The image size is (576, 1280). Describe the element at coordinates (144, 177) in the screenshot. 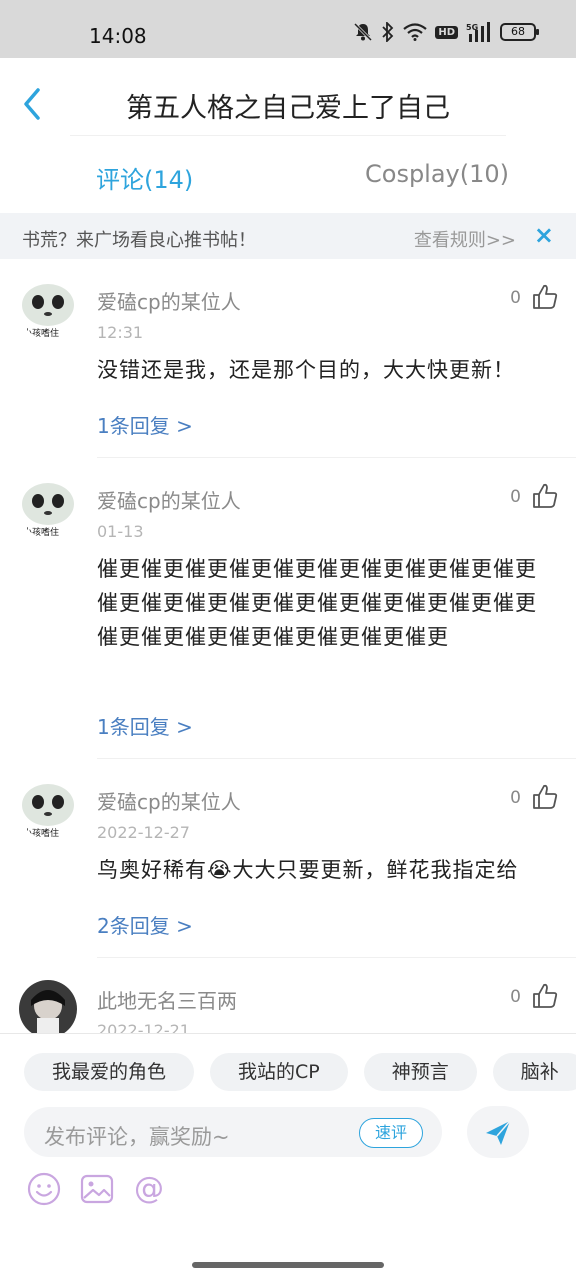

I see `tab-comments: 评论(14)` at that location.